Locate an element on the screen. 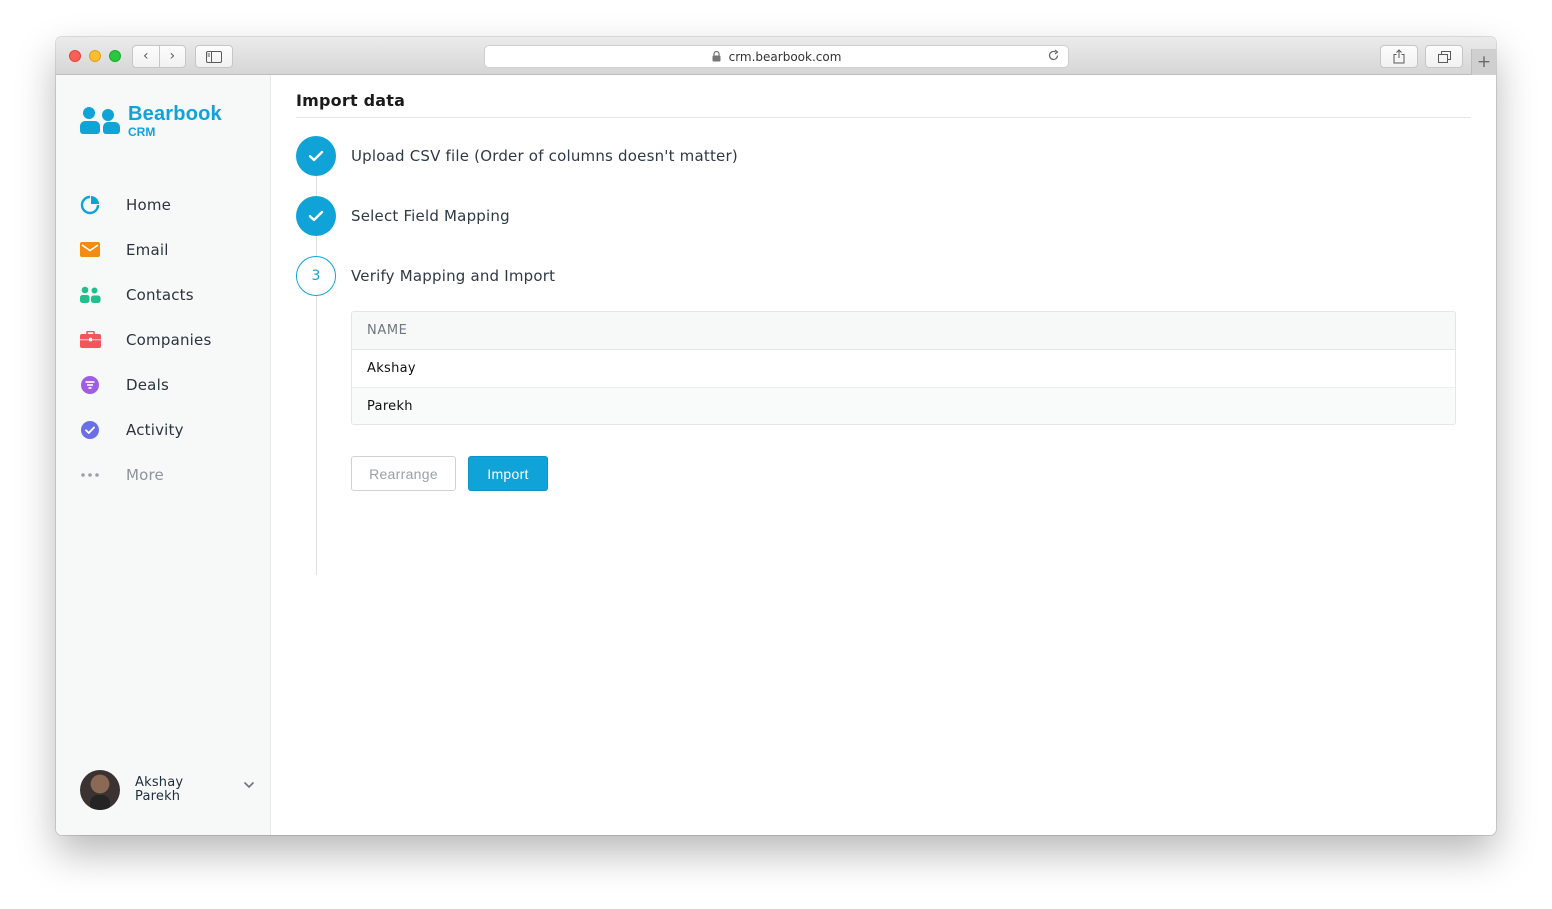 Image resolution: width=1552 pixels, height=909 pixels. step-number: 3 is located at coordinates (316, 276).